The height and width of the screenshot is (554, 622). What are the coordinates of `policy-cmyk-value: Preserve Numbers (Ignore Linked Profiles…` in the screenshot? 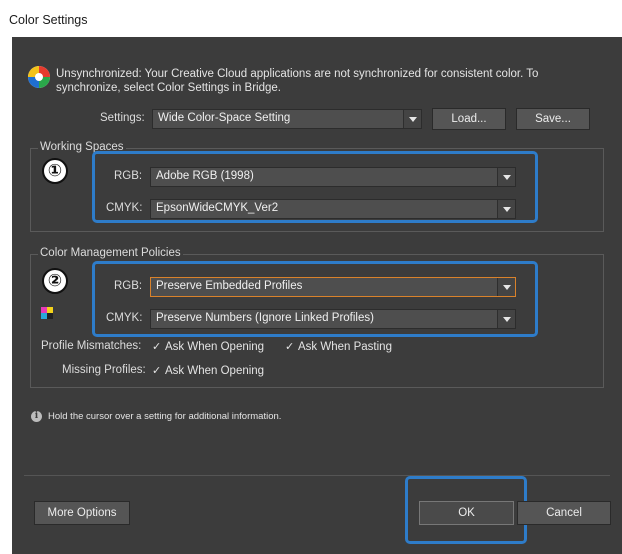 It's located at (265, 318).